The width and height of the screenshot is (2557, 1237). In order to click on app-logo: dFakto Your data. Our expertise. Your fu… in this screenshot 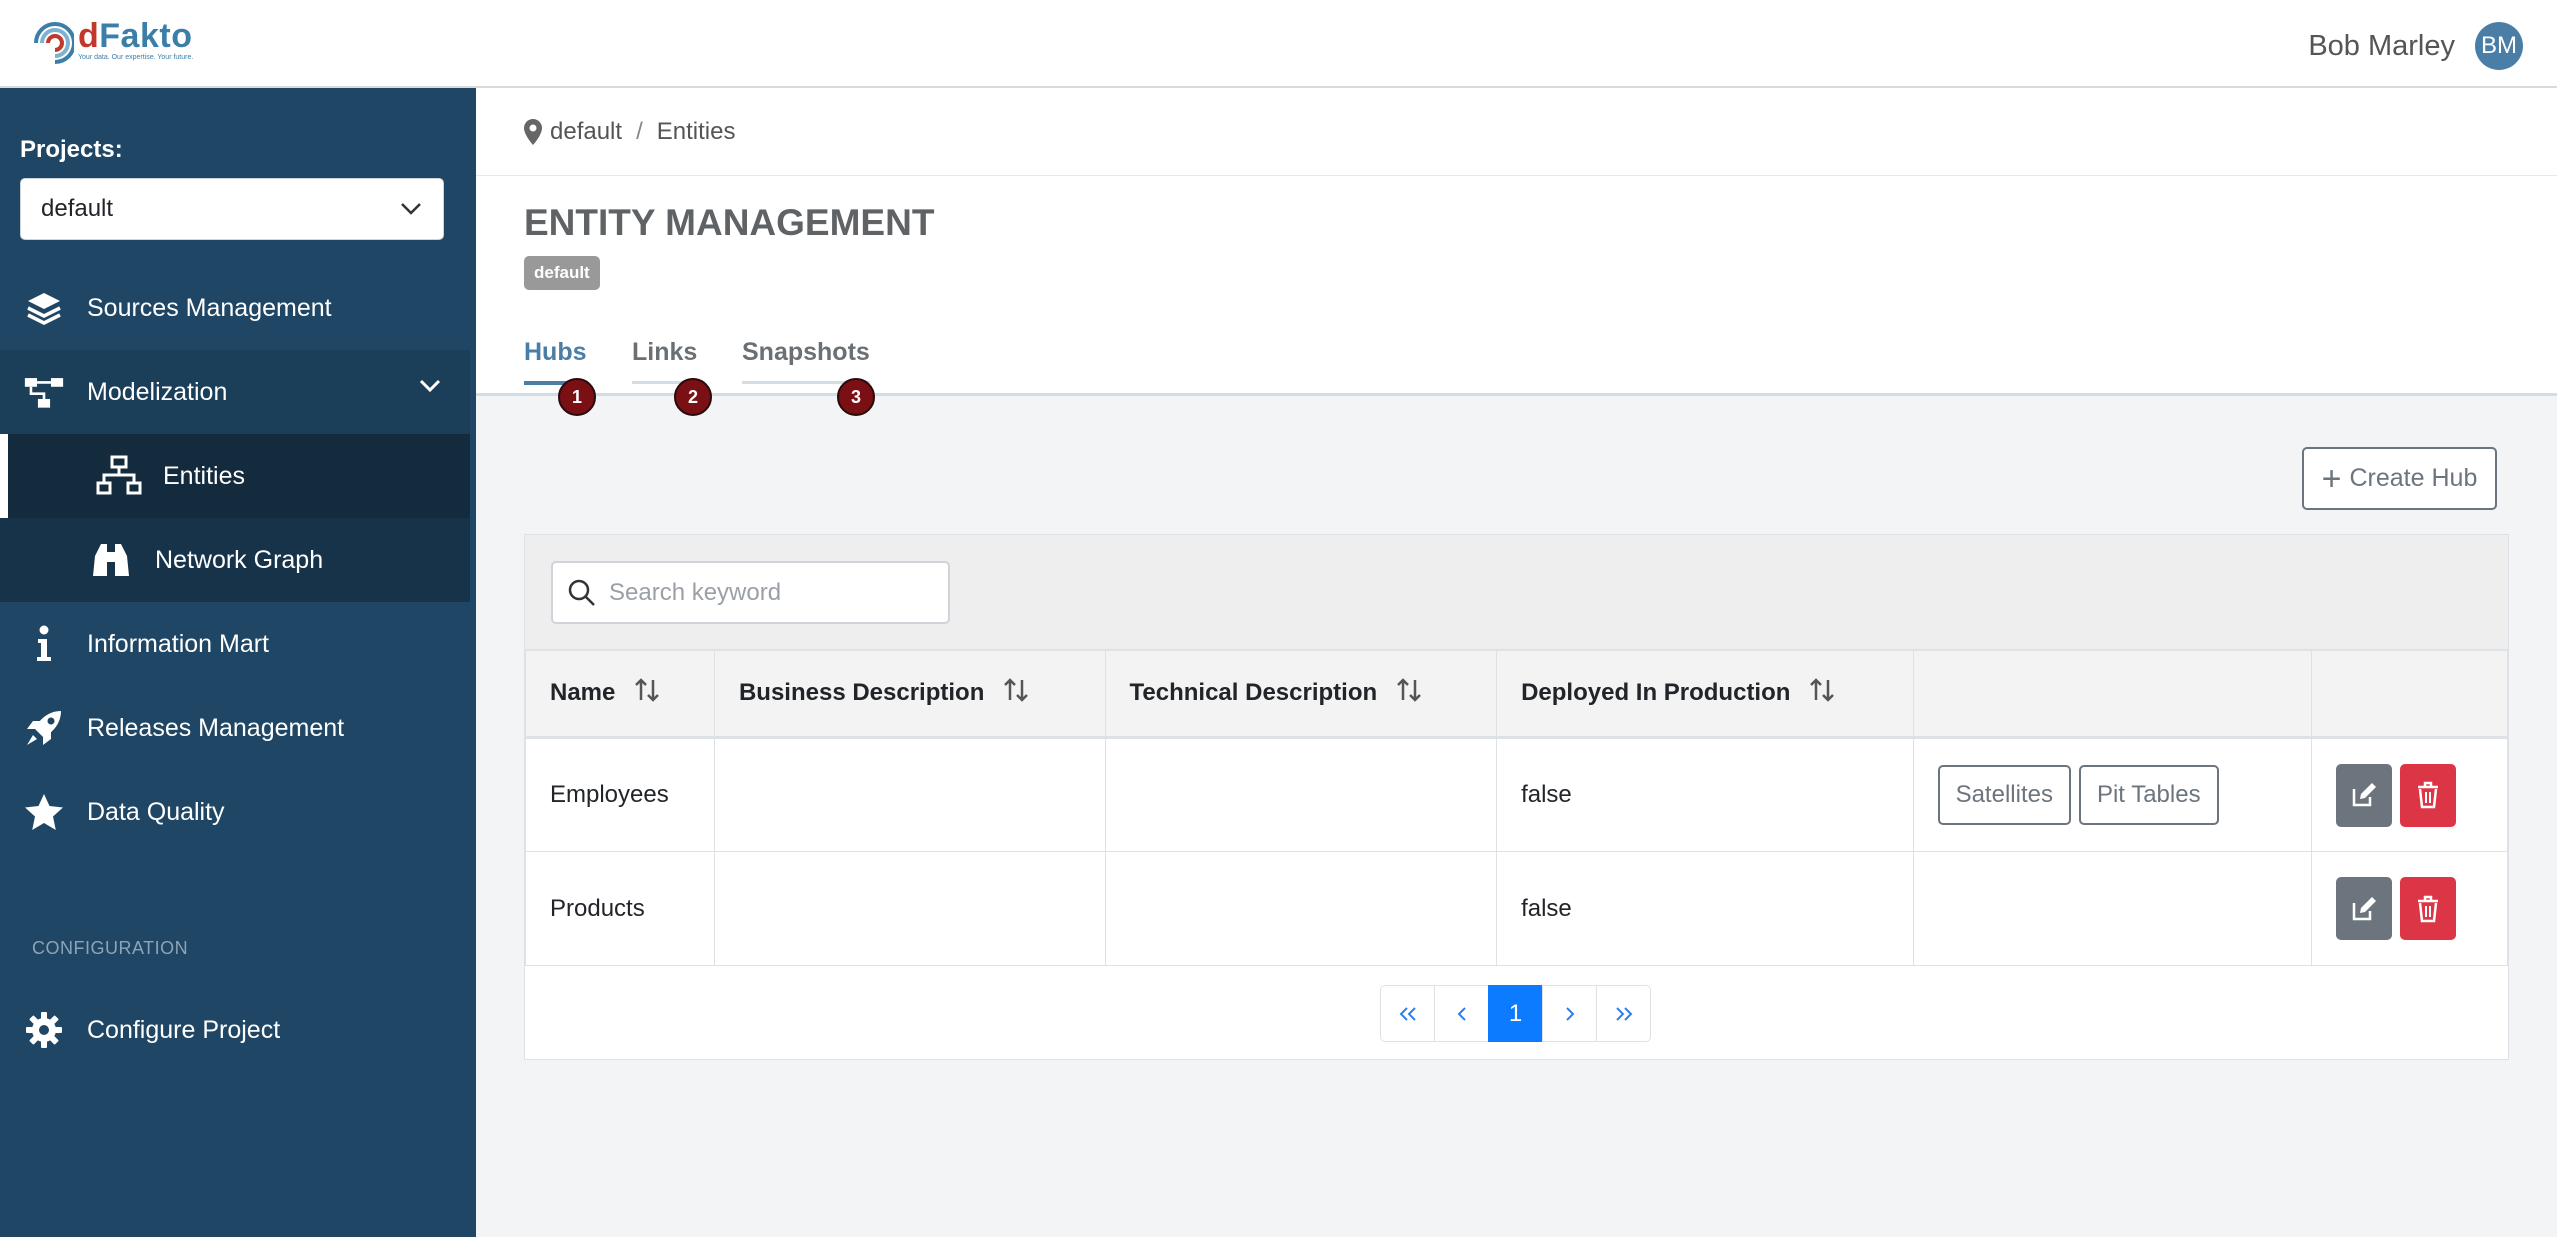, I will do `click(110, 43)`.